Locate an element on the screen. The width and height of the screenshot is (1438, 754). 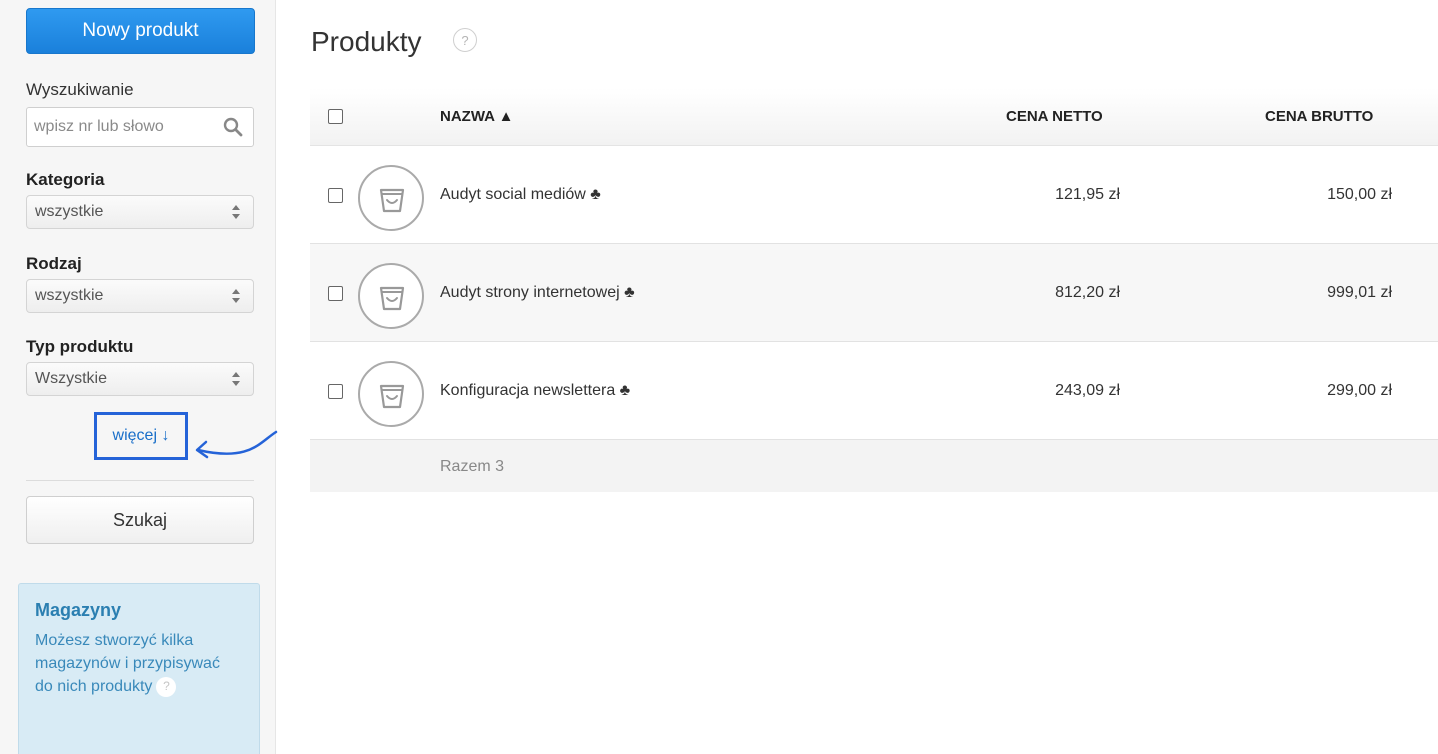
annotation-arrow is located at coordinates (236, 444).